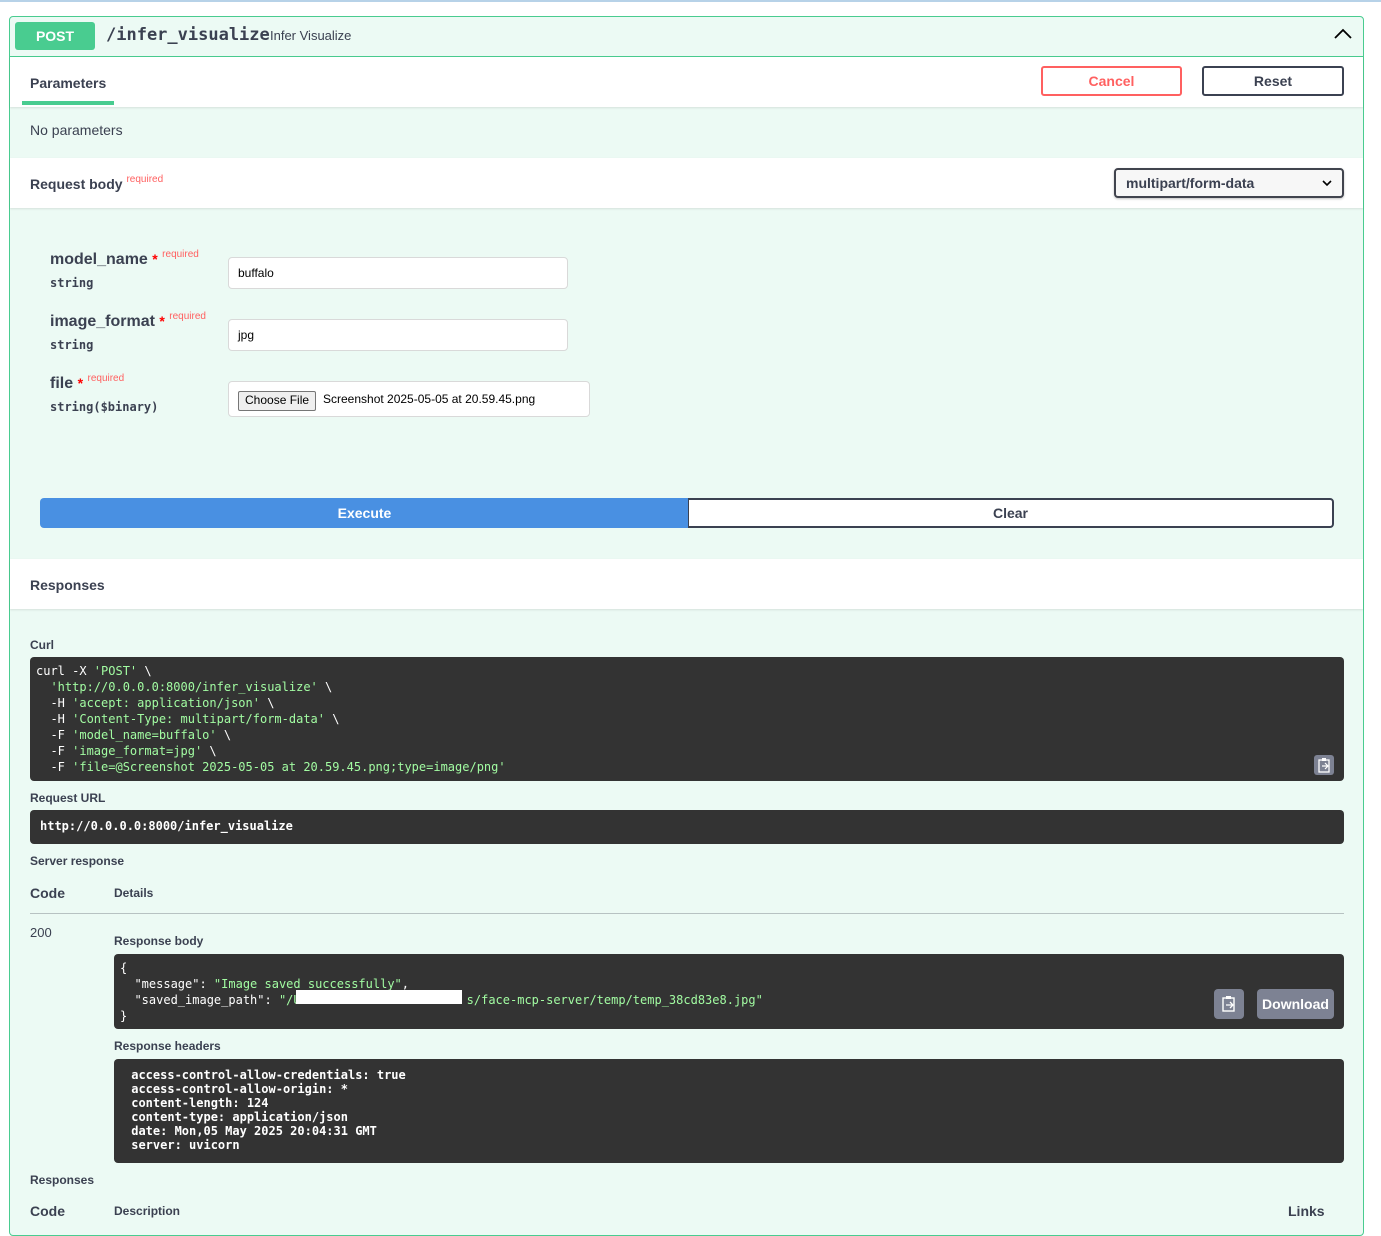 This screenshot has width=1381, height=1236. Describe the element at coordinates (188, 35) in the screenshot. I see `operation-path: /infer_visualize` at that location.